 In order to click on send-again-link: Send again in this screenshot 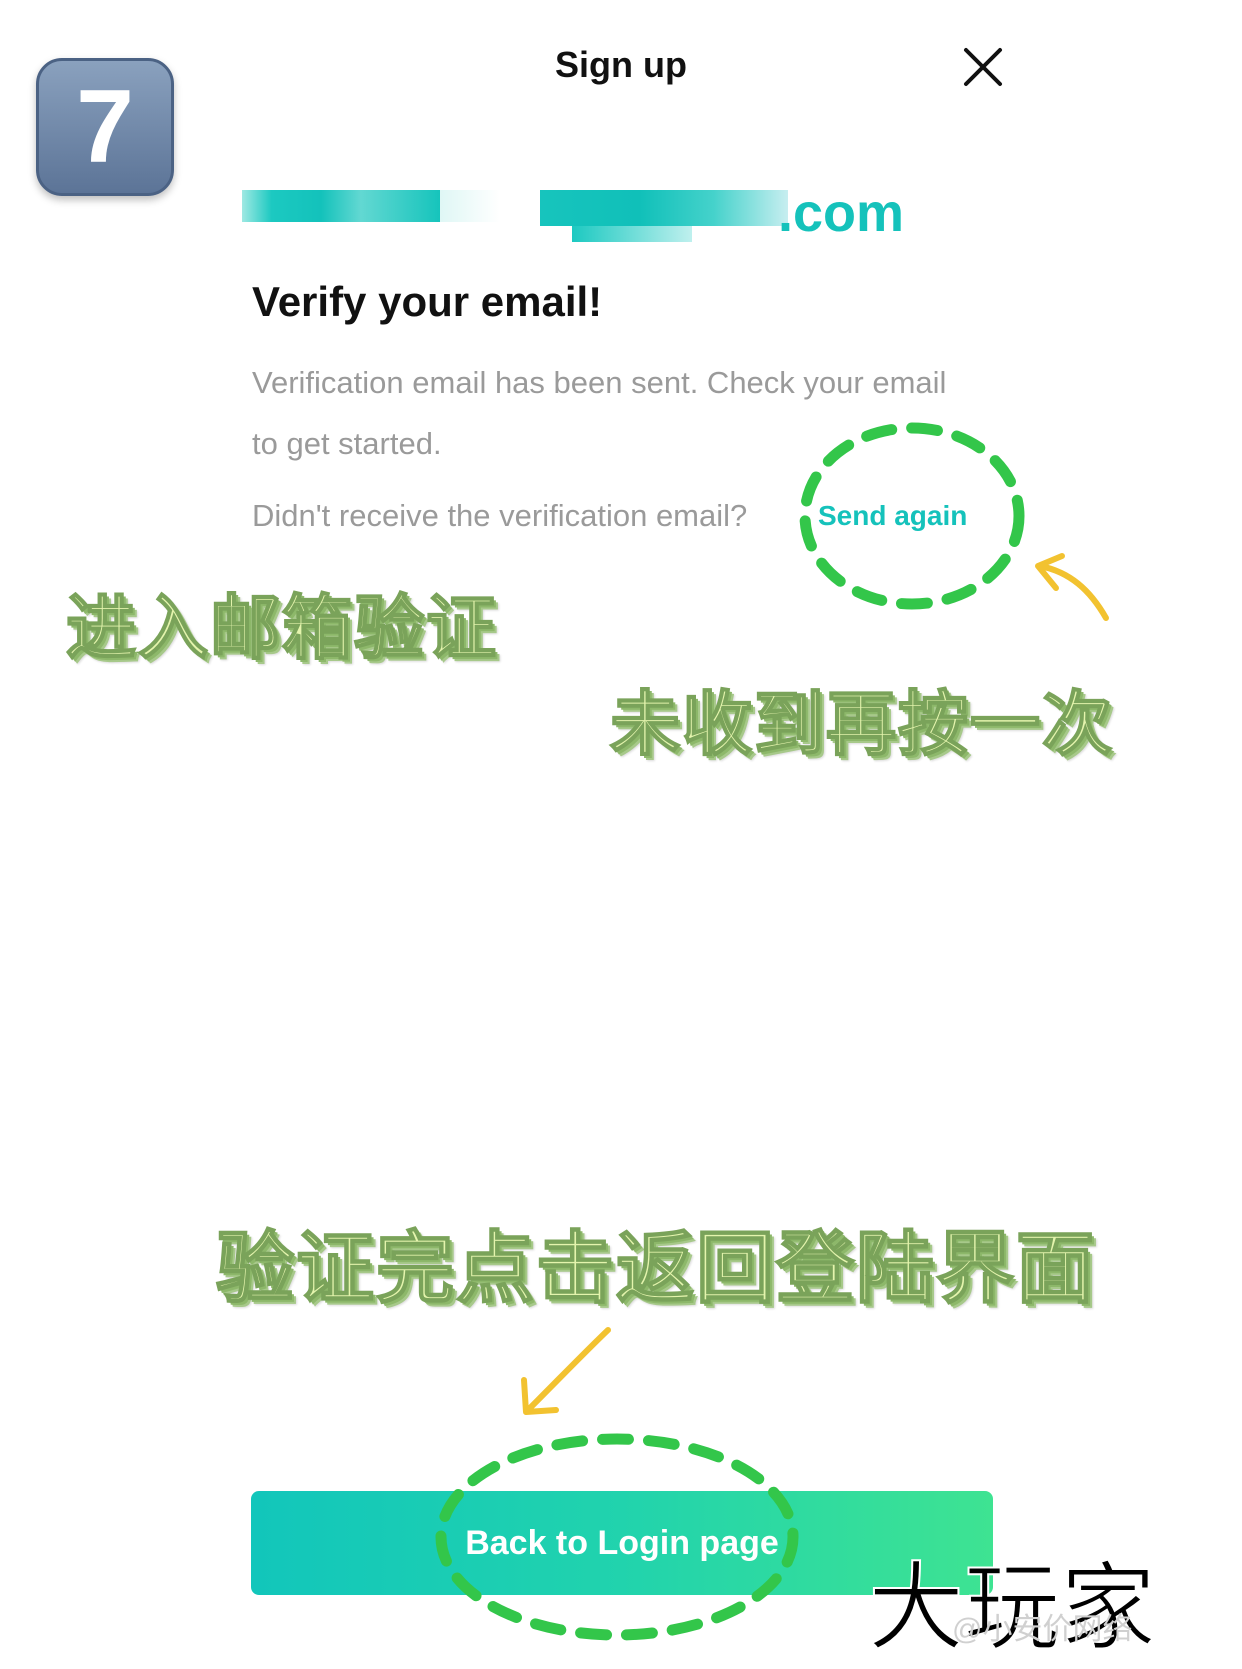, I will do `click(892, 516)`.